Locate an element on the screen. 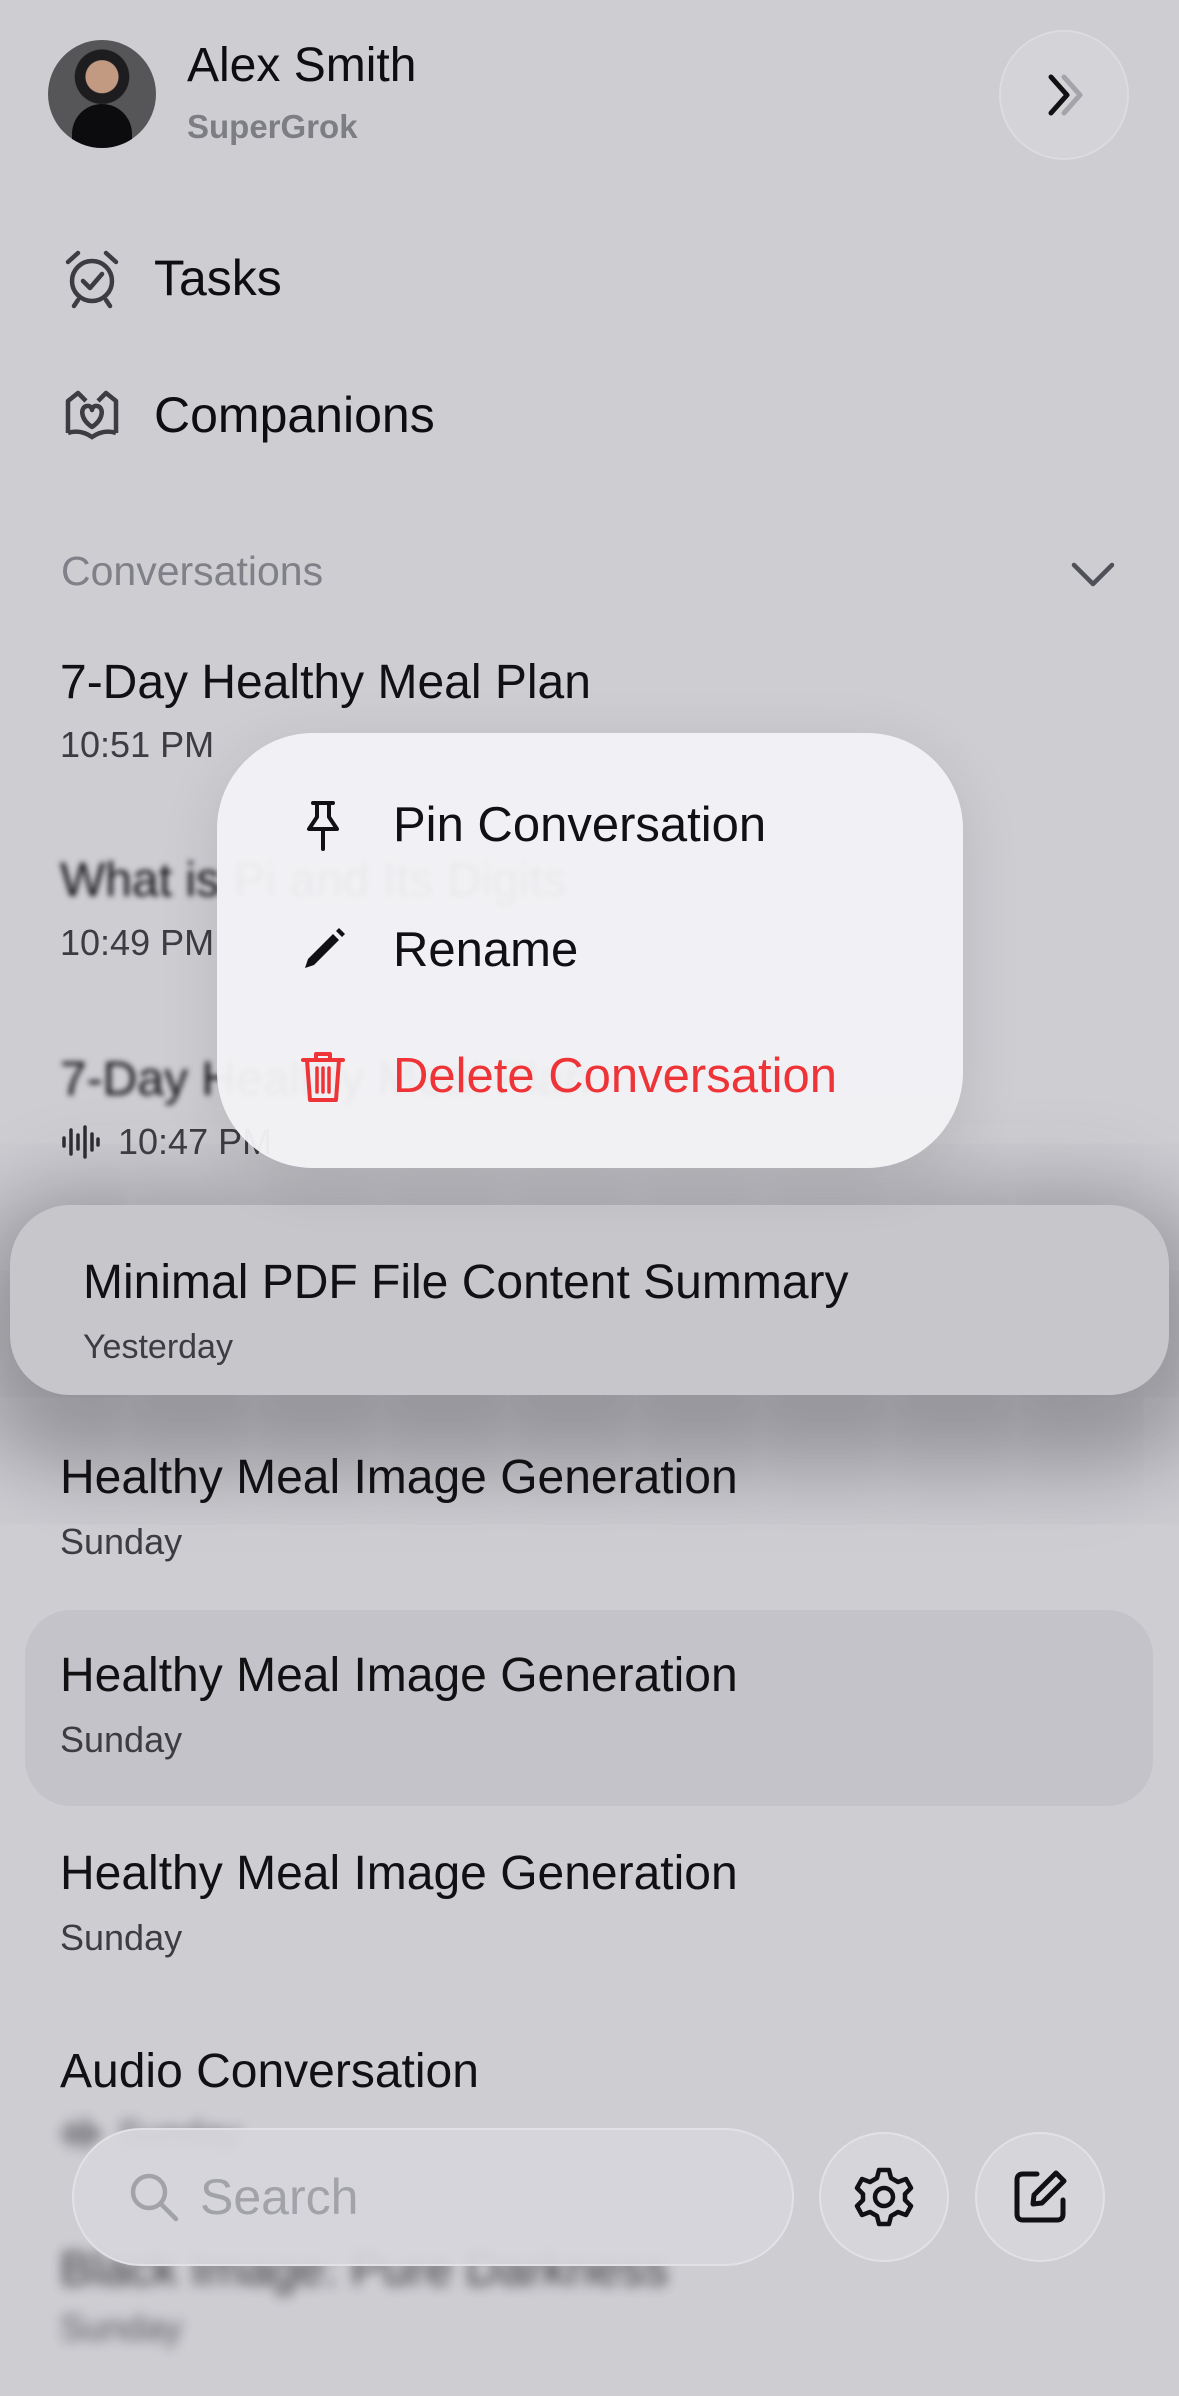 This screenshot has height=2396, width=1179. nav-item-tasks-label: Tasks is located at coordinates (218, 278).